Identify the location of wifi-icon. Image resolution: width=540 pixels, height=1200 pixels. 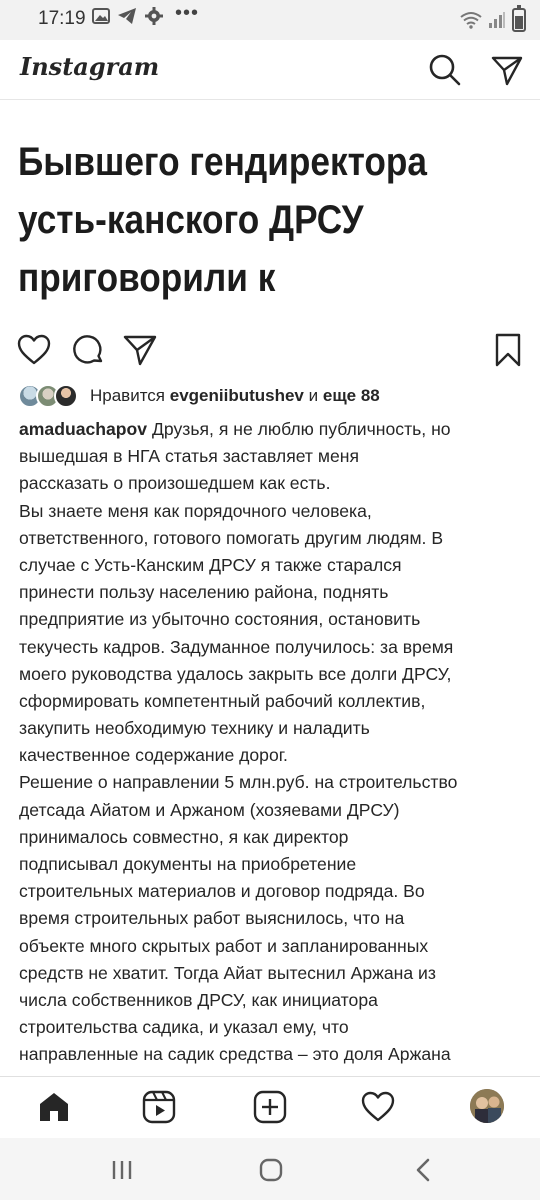
(471, 20).